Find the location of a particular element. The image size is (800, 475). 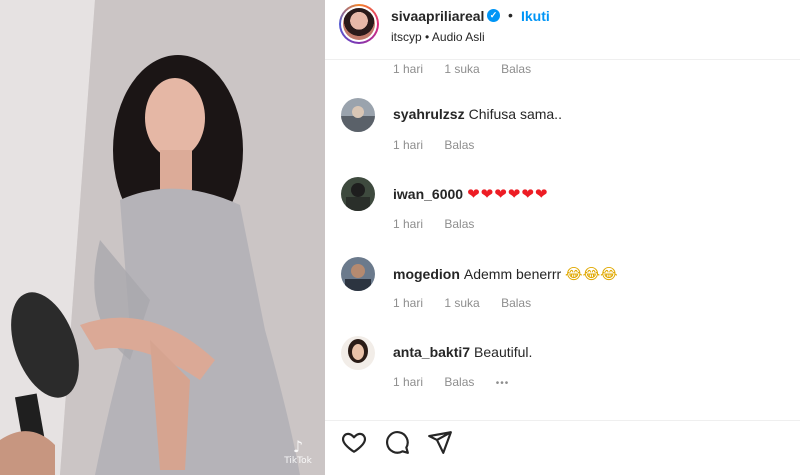

comment-item: anta_bakti7 Beautiful. is located at coordinates (563, 356).